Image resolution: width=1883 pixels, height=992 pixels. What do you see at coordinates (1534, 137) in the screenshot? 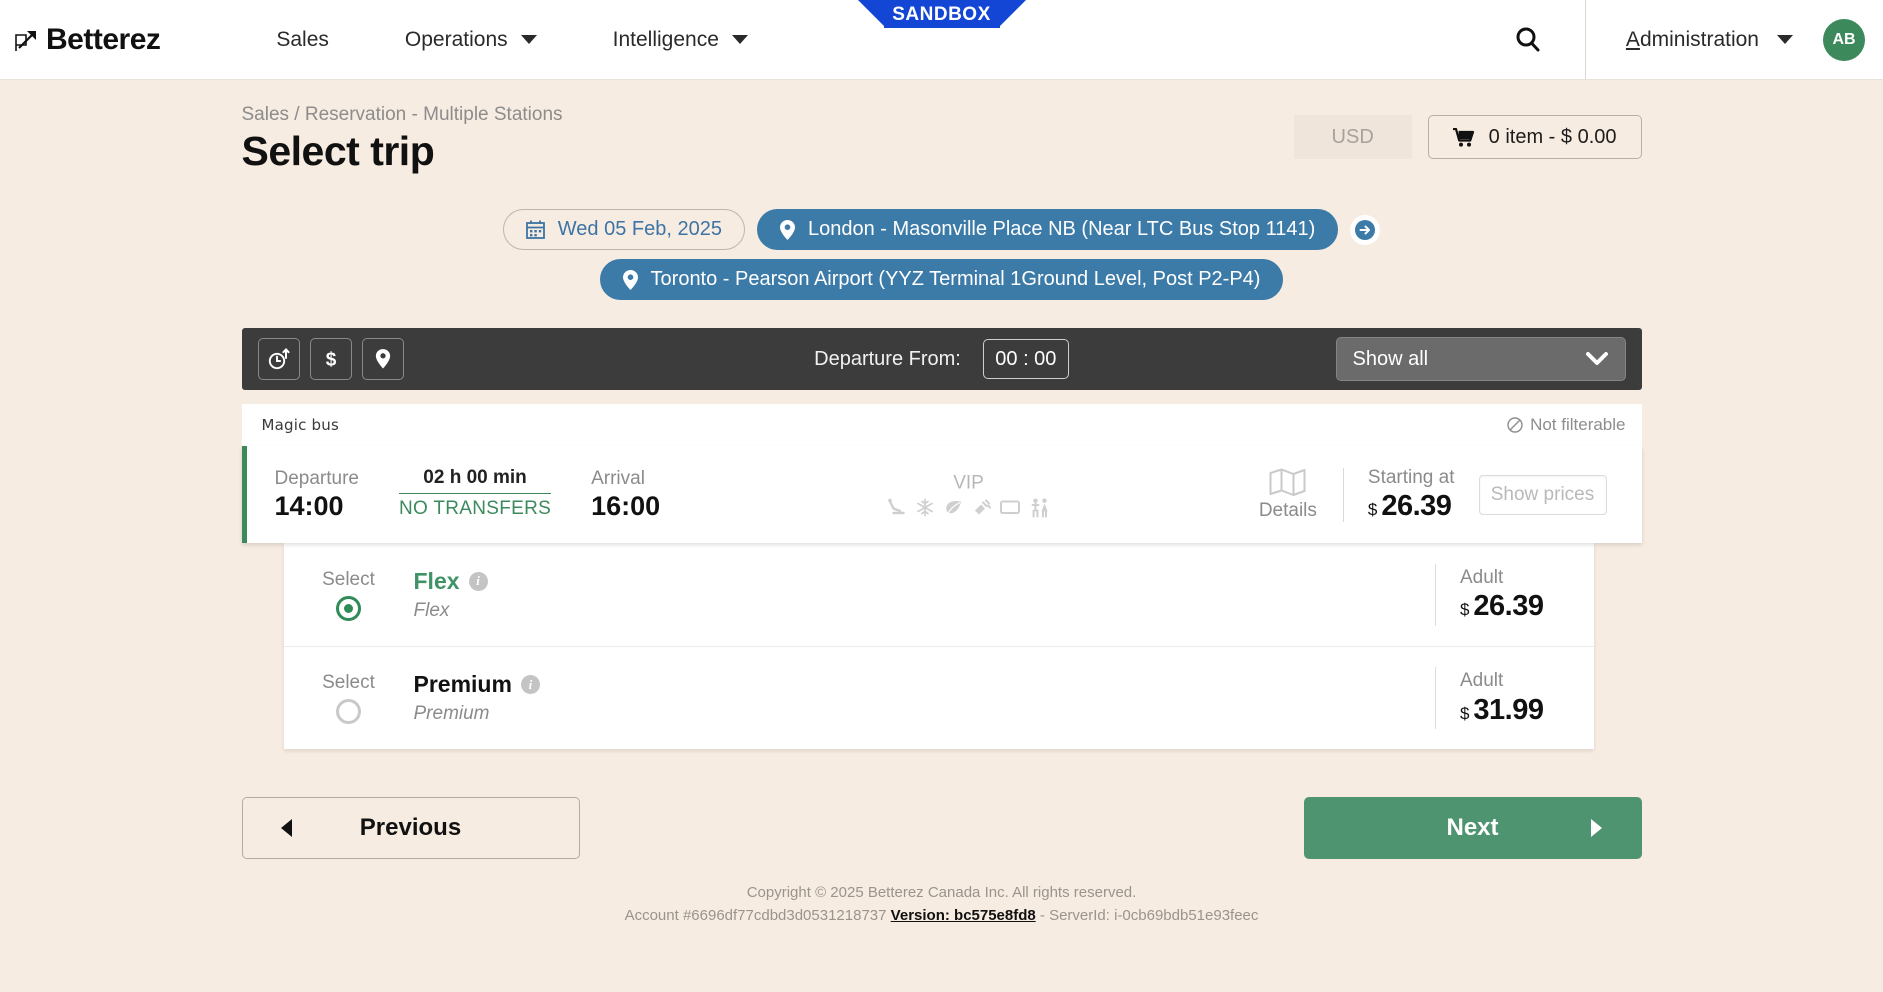
I see `cart-button: 0 item - $ 0.00` at bounding box center [1534, 137].